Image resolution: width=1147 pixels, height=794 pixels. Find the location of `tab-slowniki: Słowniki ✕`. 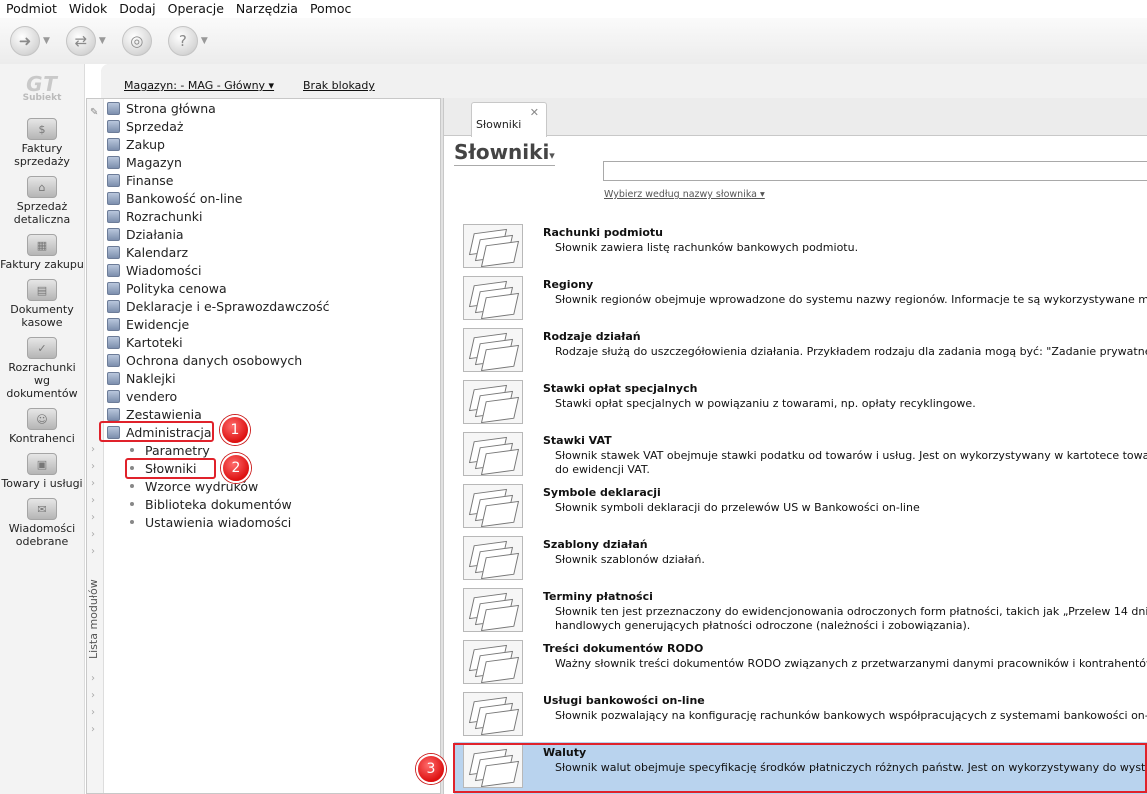

tab-slowniki: Słowniki ✕ is located at coordinates (509, 119).